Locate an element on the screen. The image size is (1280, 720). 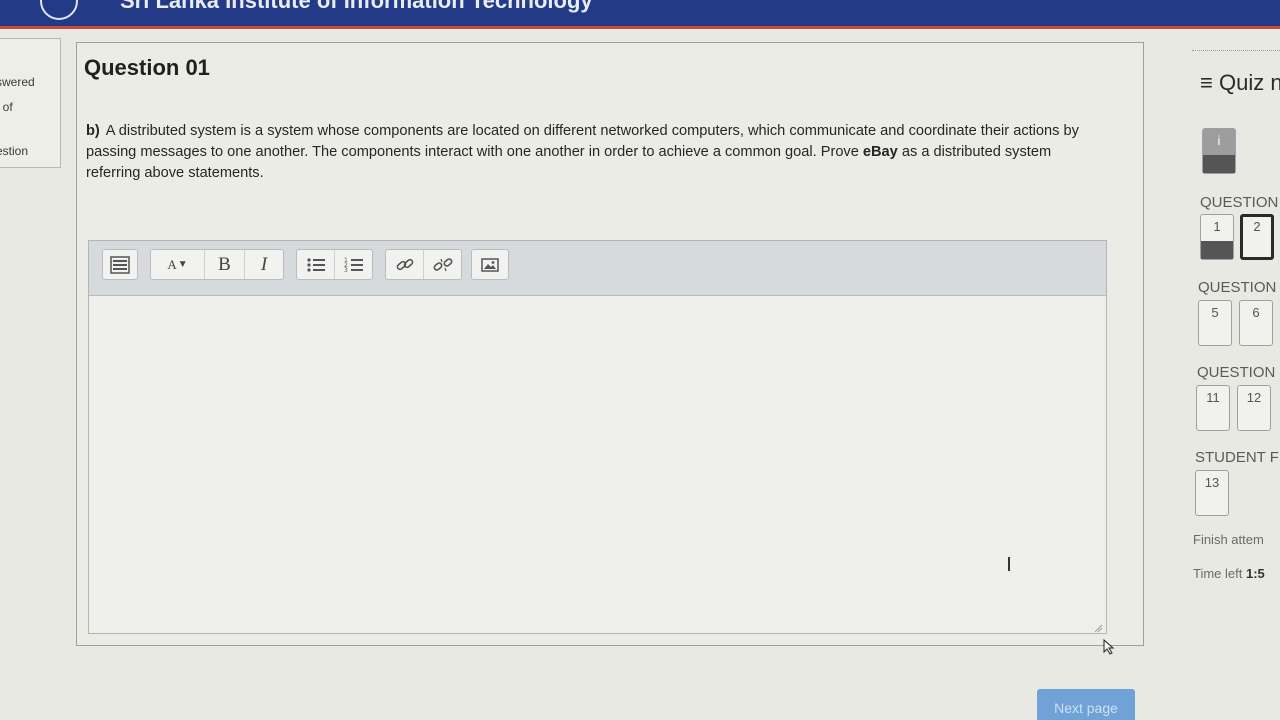
question-brand: eBay is located at coordinates (880, 152).